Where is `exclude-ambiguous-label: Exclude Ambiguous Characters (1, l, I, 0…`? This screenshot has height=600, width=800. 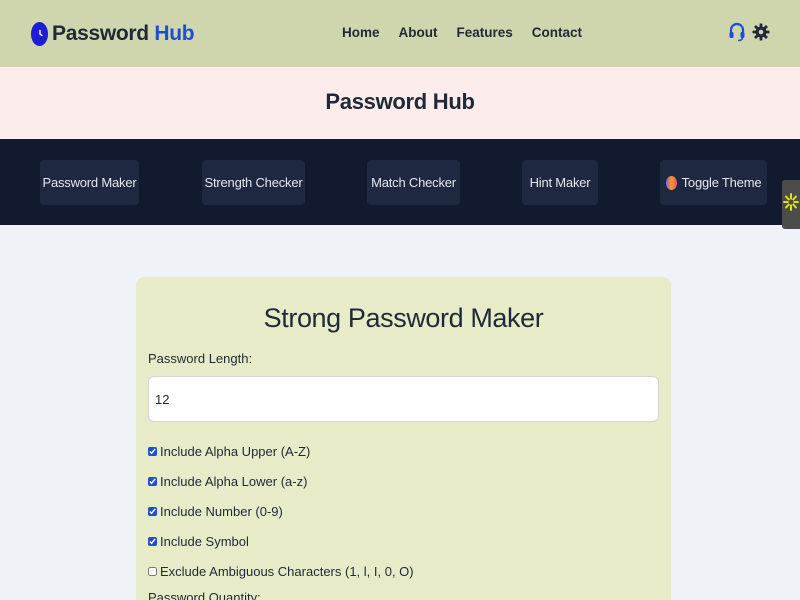
exclude-ambiguous-label: Exclude Ambiguous Characters (1, l, I, 0… is located at coordinates (287, 571).